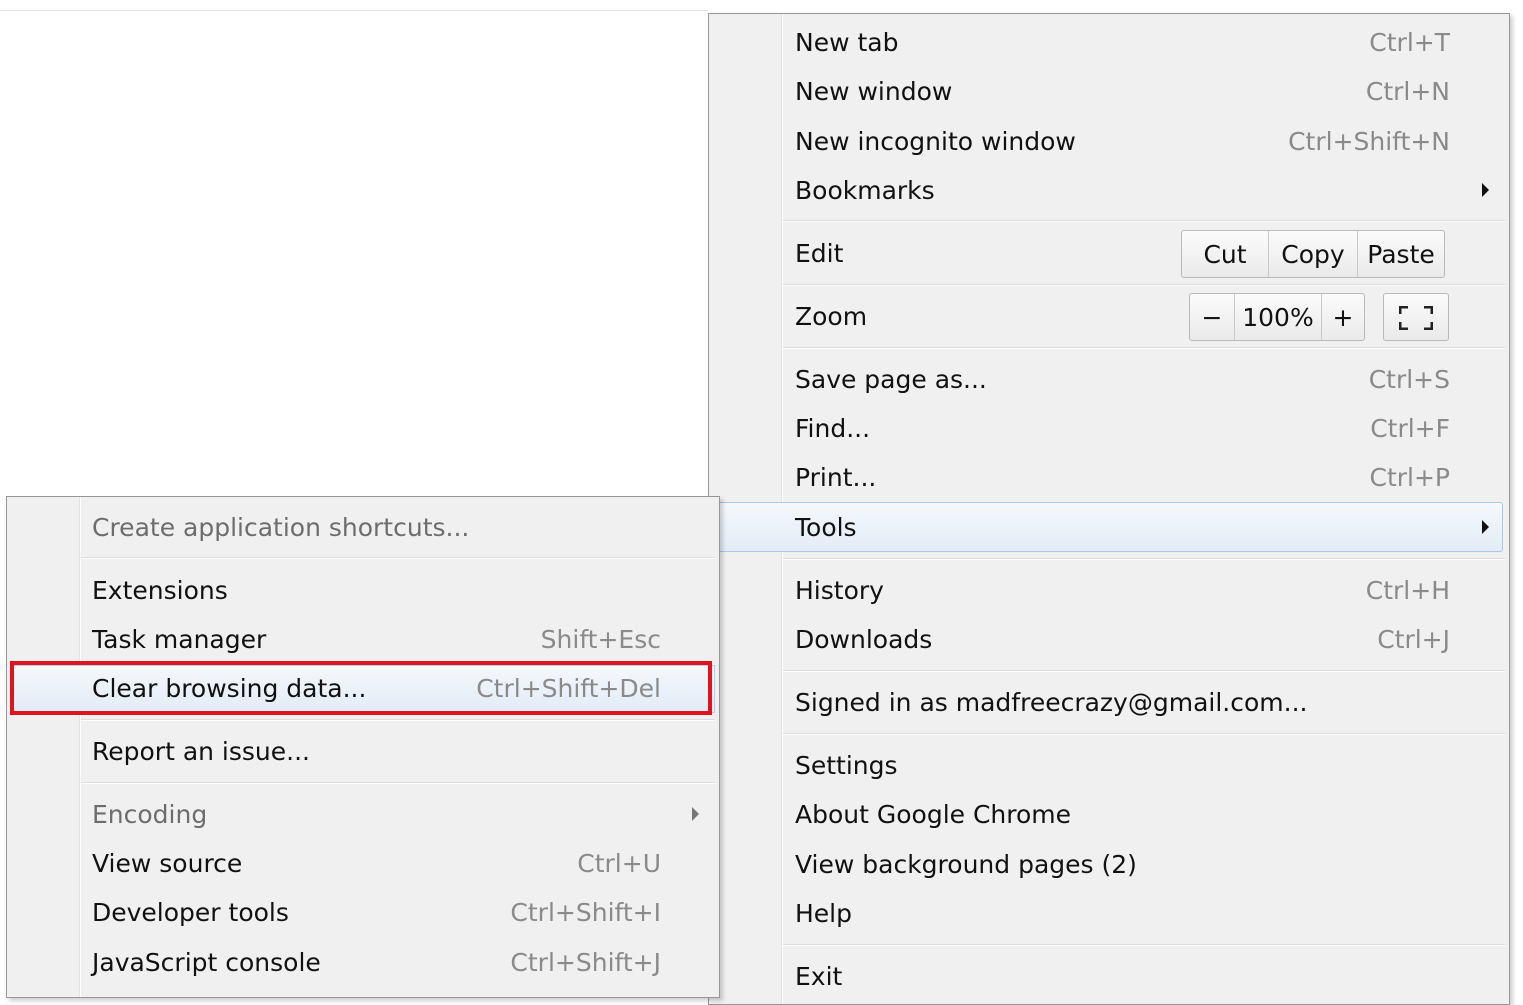 The width and height of the screenshot is (1523, 1005). I want to click on menu-item-label: History, so click(839, 590).